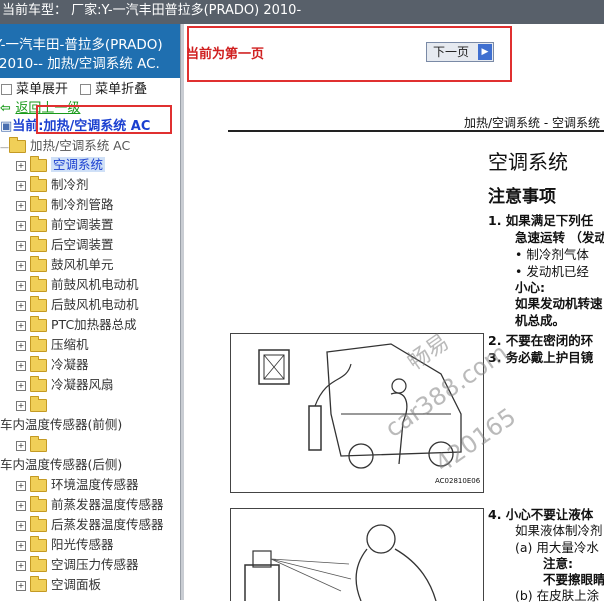  What do you see at coordinates (225, 54) in the screenshot?
I see `first-page-notice: 当前为第一页` at bounding box center [225, 54].